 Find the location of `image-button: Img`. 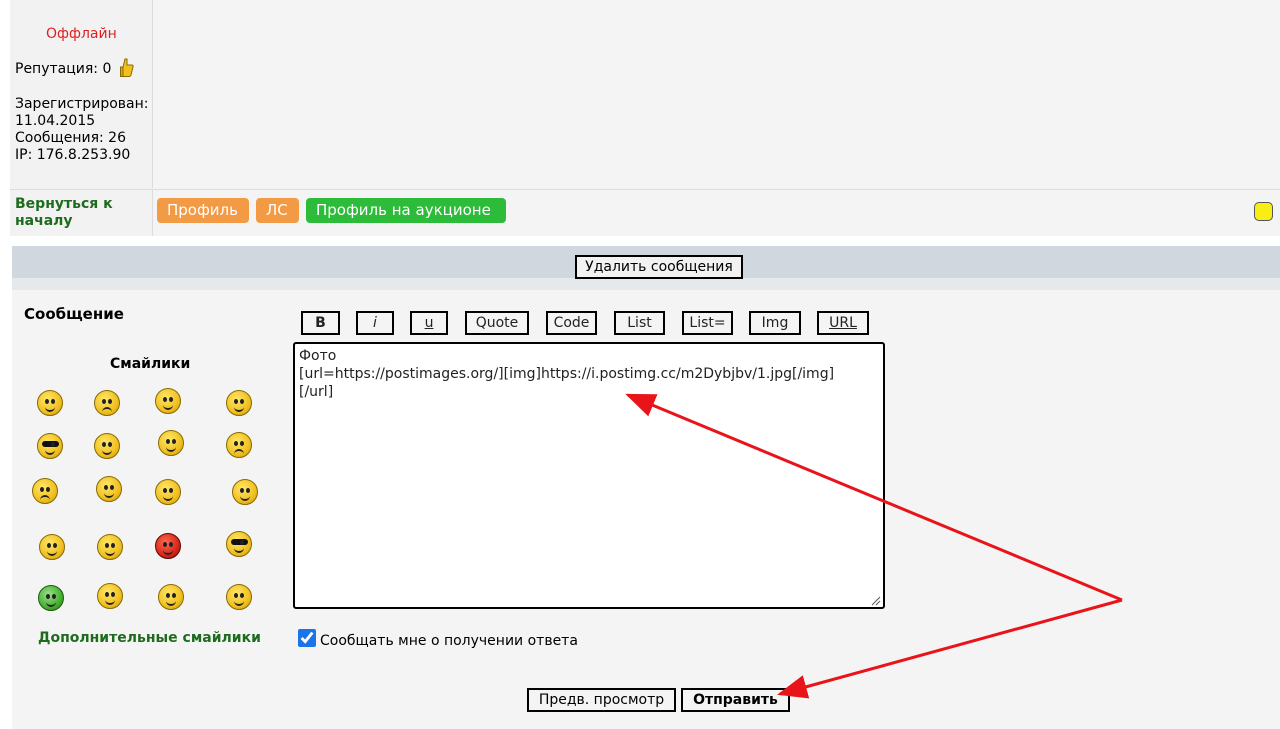

image-button: Img is located at coordinates (775, 323).